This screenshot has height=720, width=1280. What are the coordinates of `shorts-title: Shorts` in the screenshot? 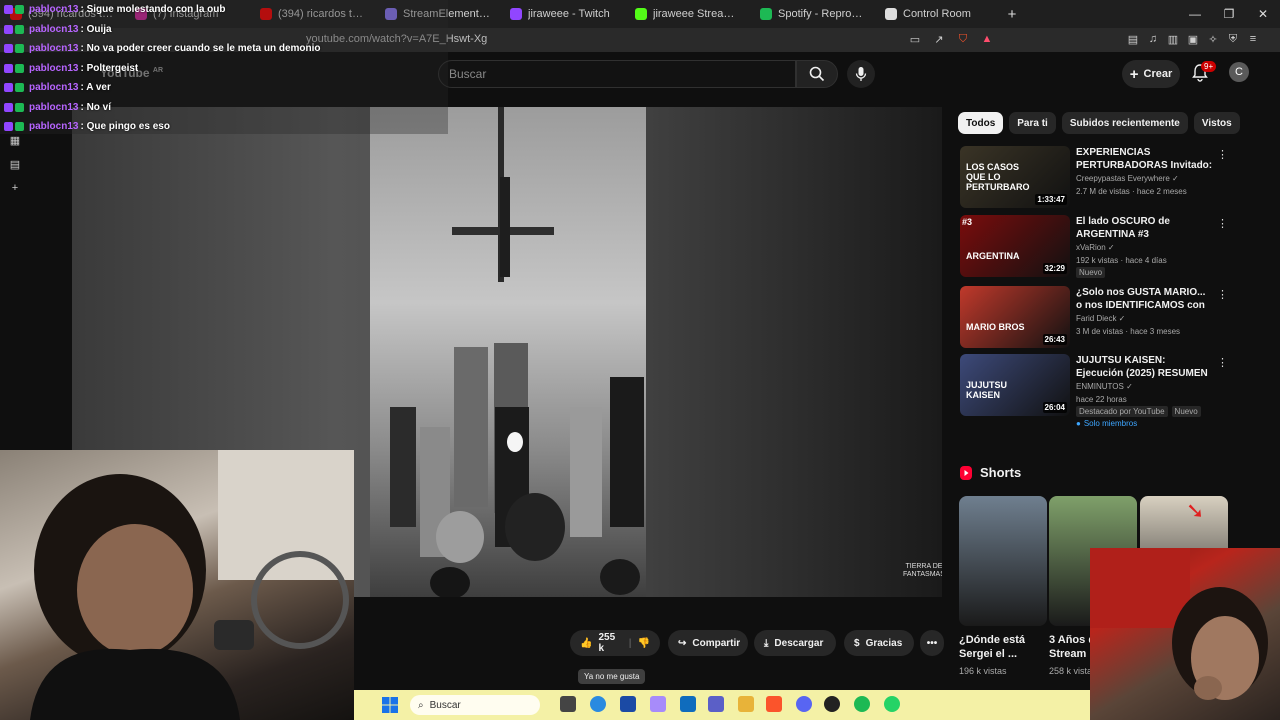 It's located at (1001, 472).